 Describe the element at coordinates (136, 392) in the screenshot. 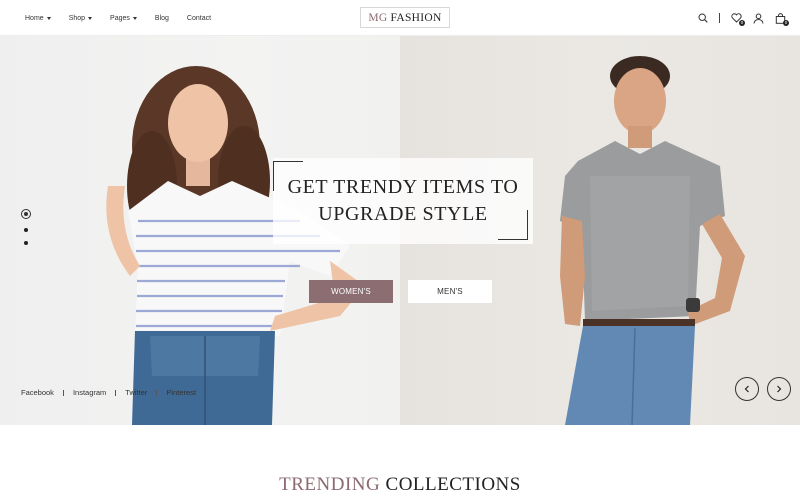

I see `social-link-twitter: Twitter` at that location.